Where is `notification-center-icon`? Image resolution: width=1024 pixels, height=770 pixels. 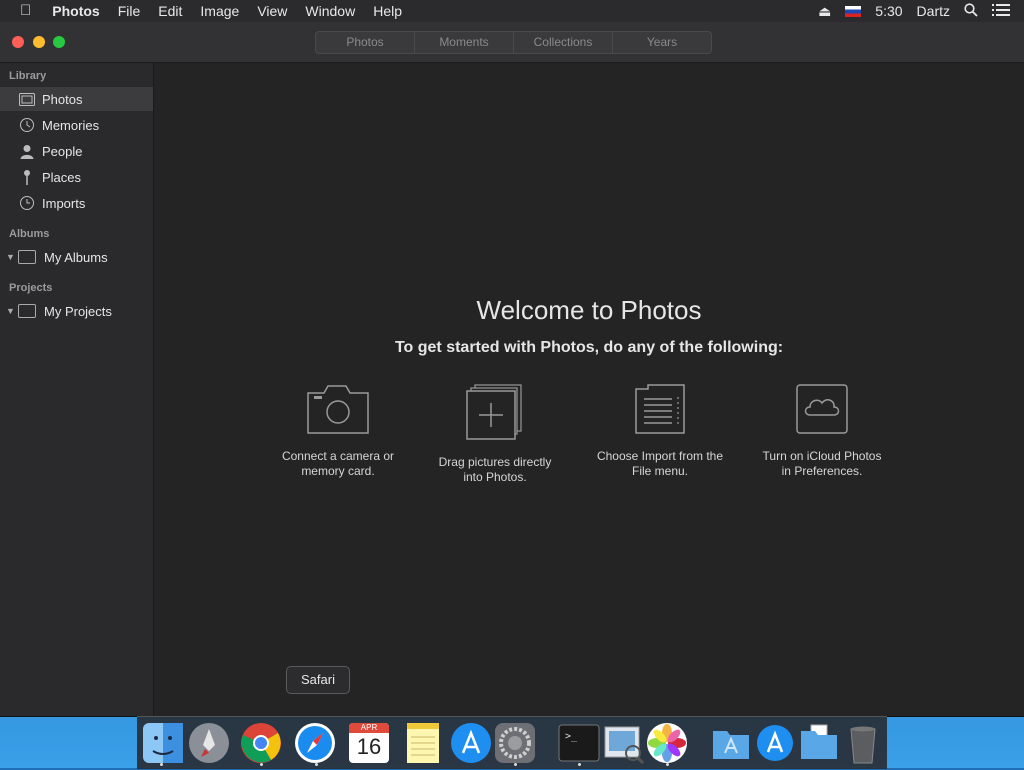
notification-center-icon is located at coordinates (1001, 11).